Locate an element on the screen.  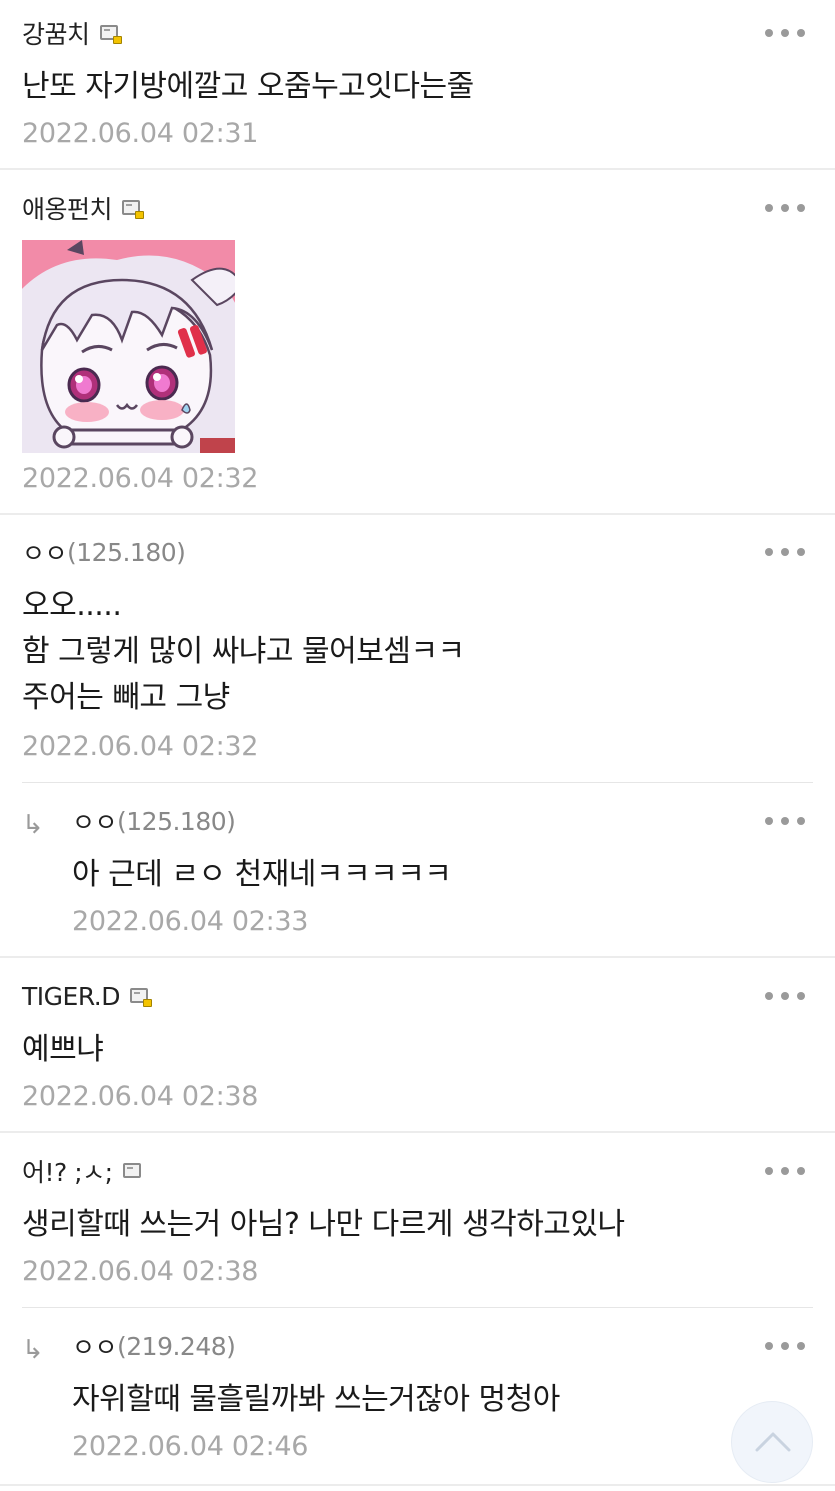
comment-header: 강꿈치 is located at coordinates (72, 33).